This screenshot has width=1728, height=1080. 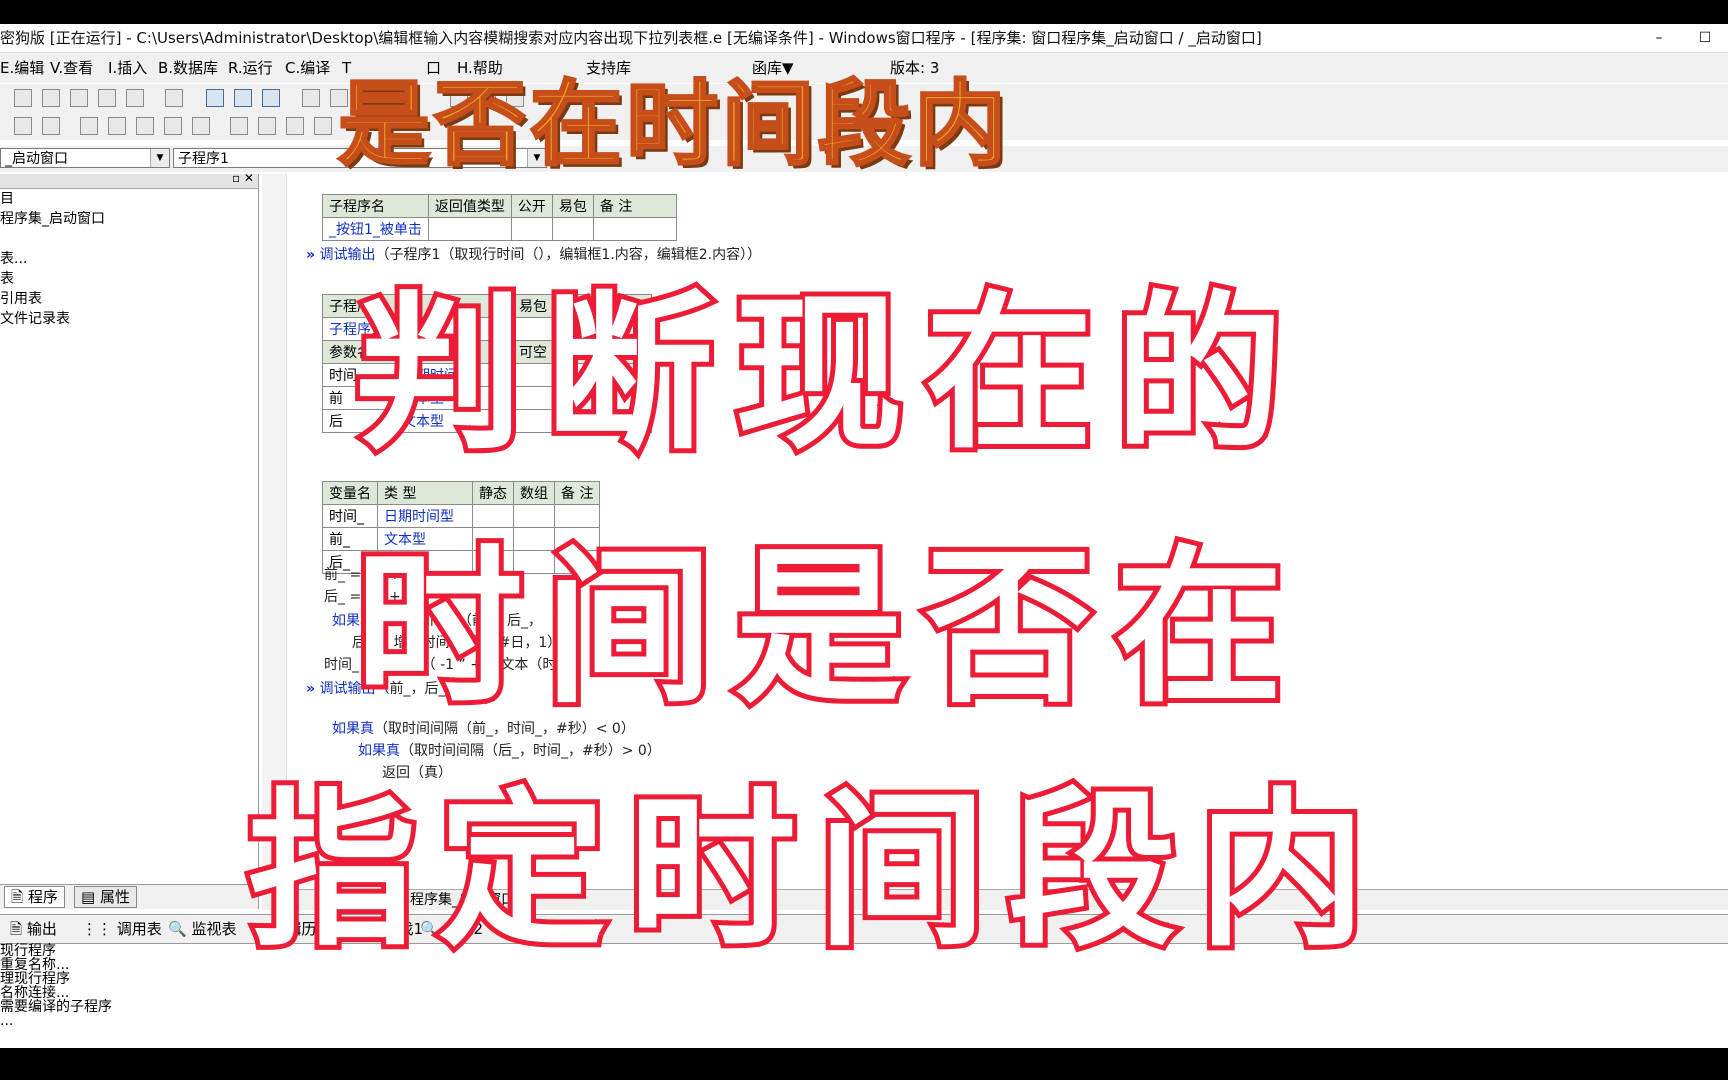 What do you see at coordinates (129, 199) in the screenshot?
I see `tree-item: 目` at bounding box center [129, 199].